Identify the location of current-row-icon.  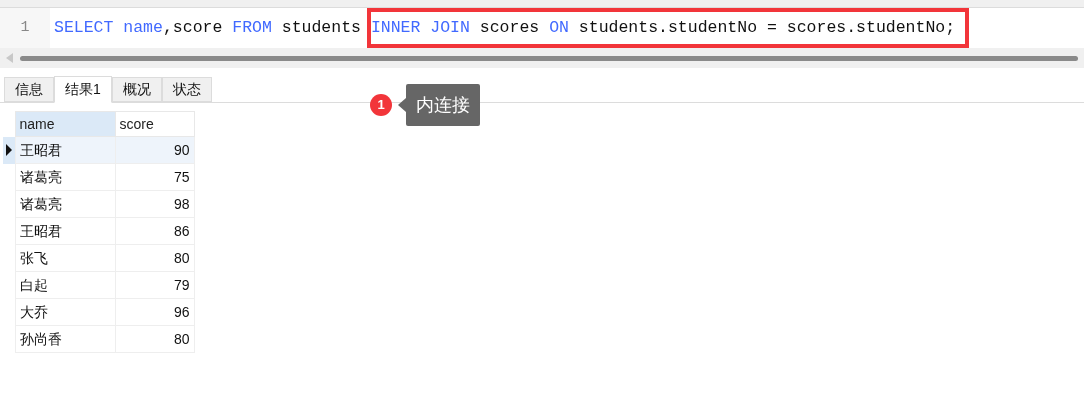
(9, 150).